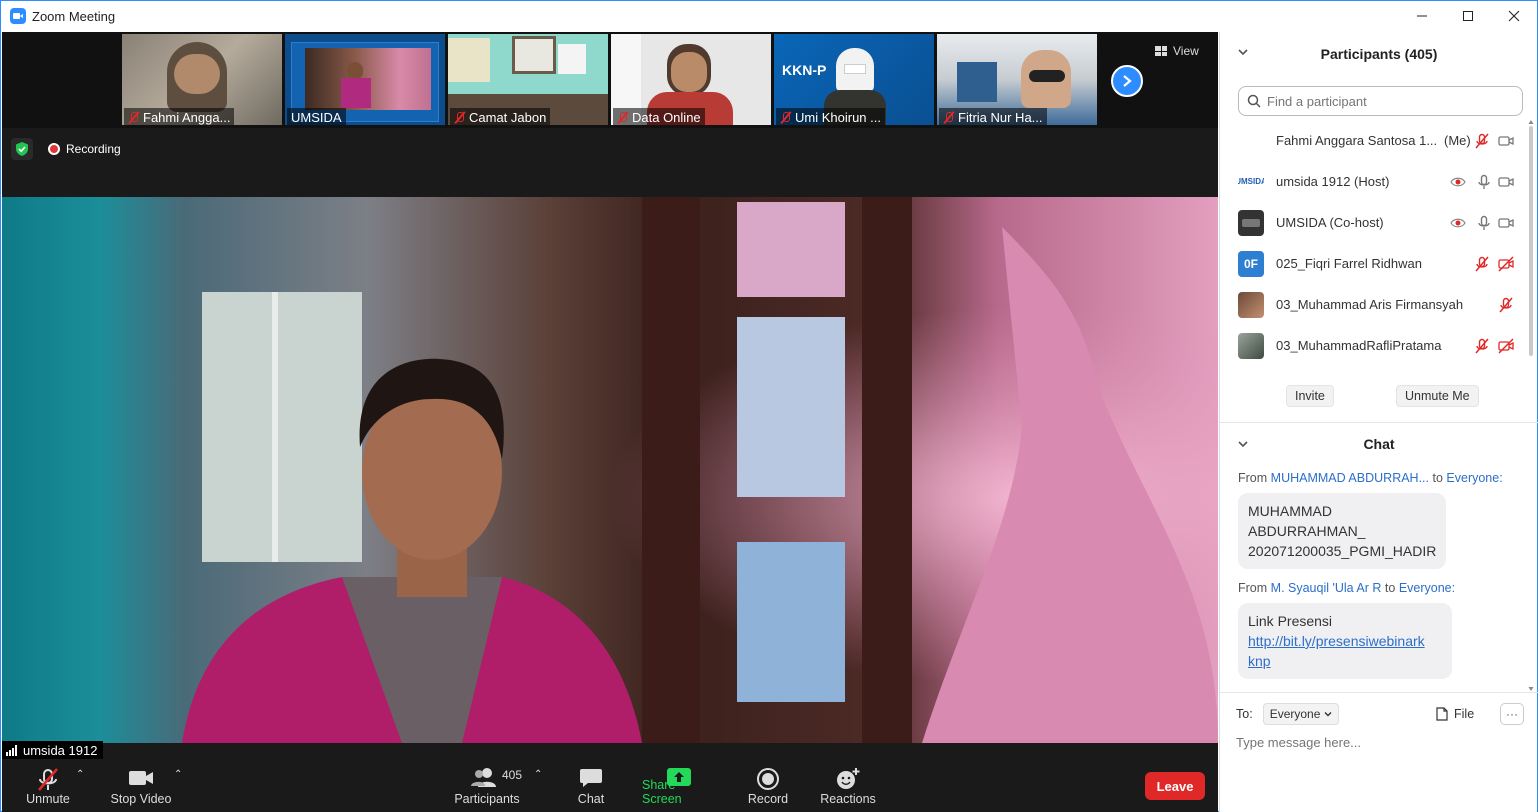 This screenshot has height=812, width=1538. I want to click on message-text: Link Presensi, so click(1290, 621).